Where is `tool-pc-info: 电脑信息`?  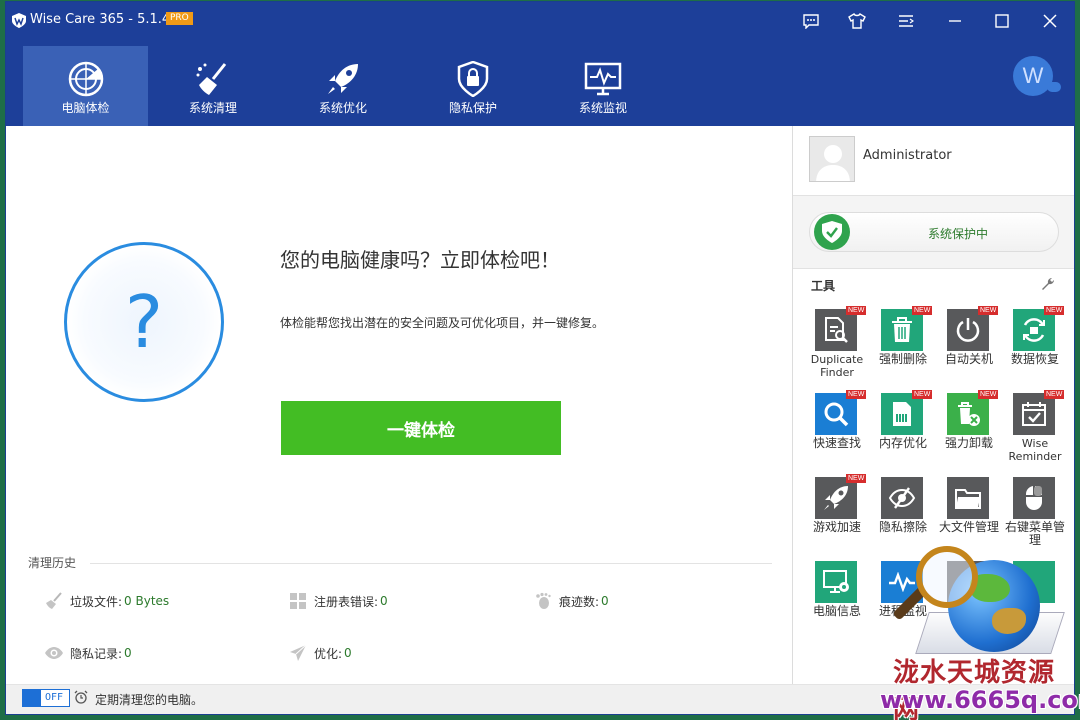 tool-pc-info: 电脑信息 is located at coordinates (837, 601).